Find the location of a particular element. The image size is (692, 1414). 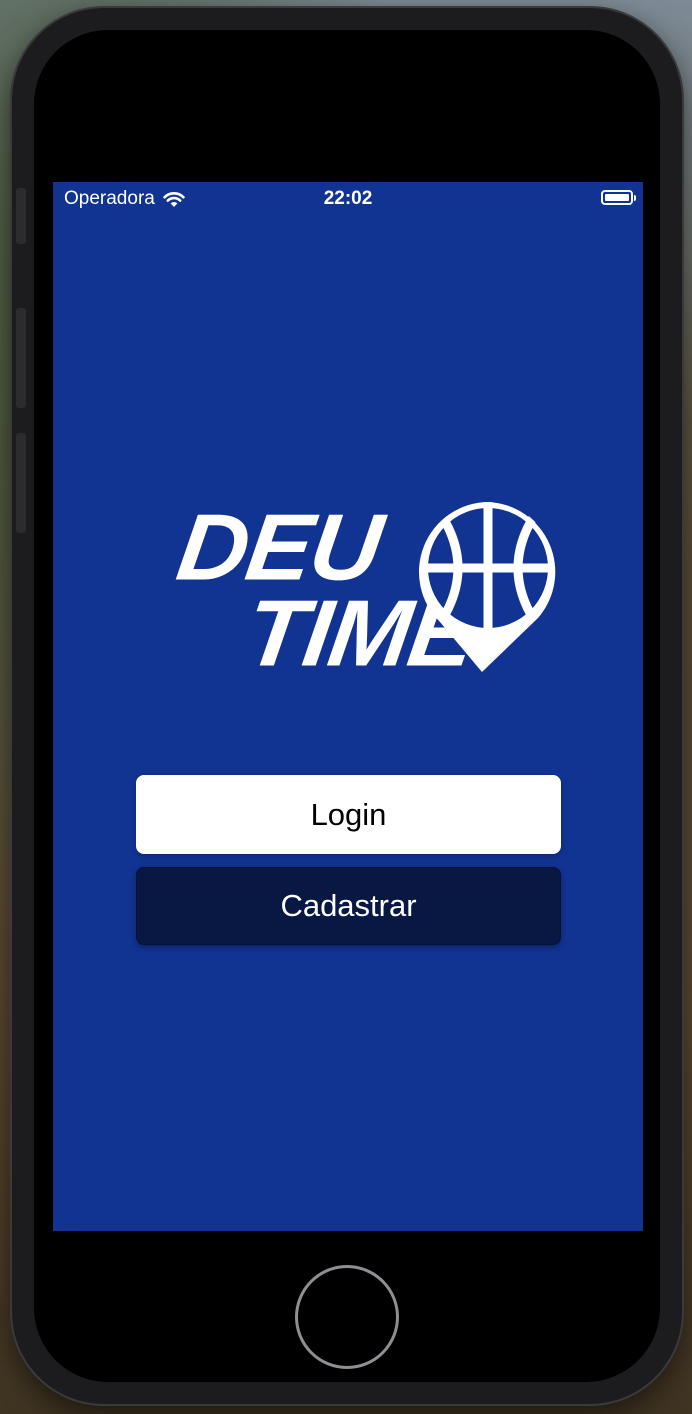

volume-down-button is located at coordinates (21, 483).